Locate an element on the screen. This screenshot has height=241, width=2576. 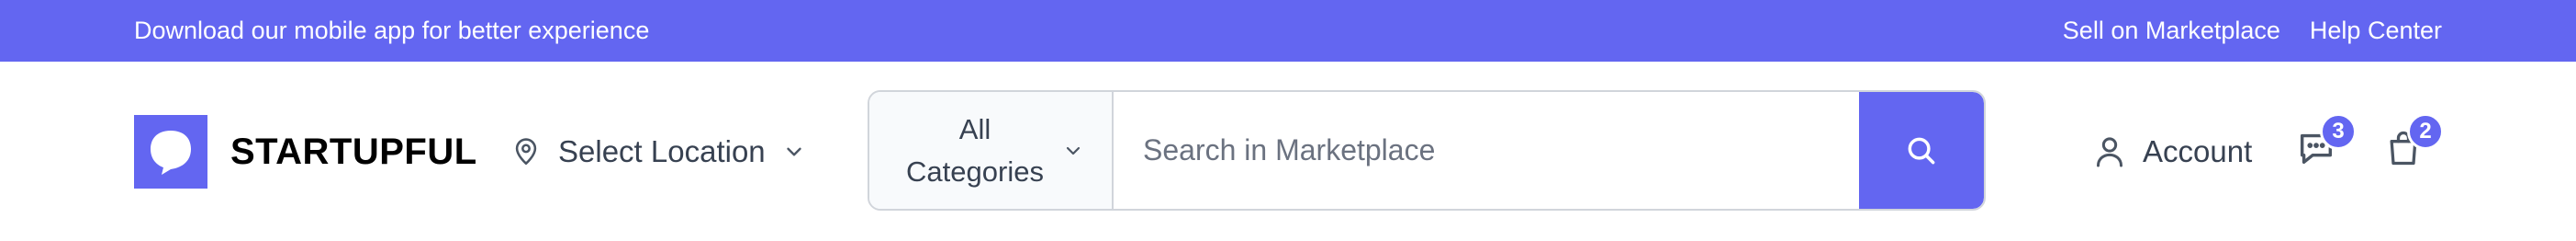
location-selector: Select Location is located at coordinates (658, 151).